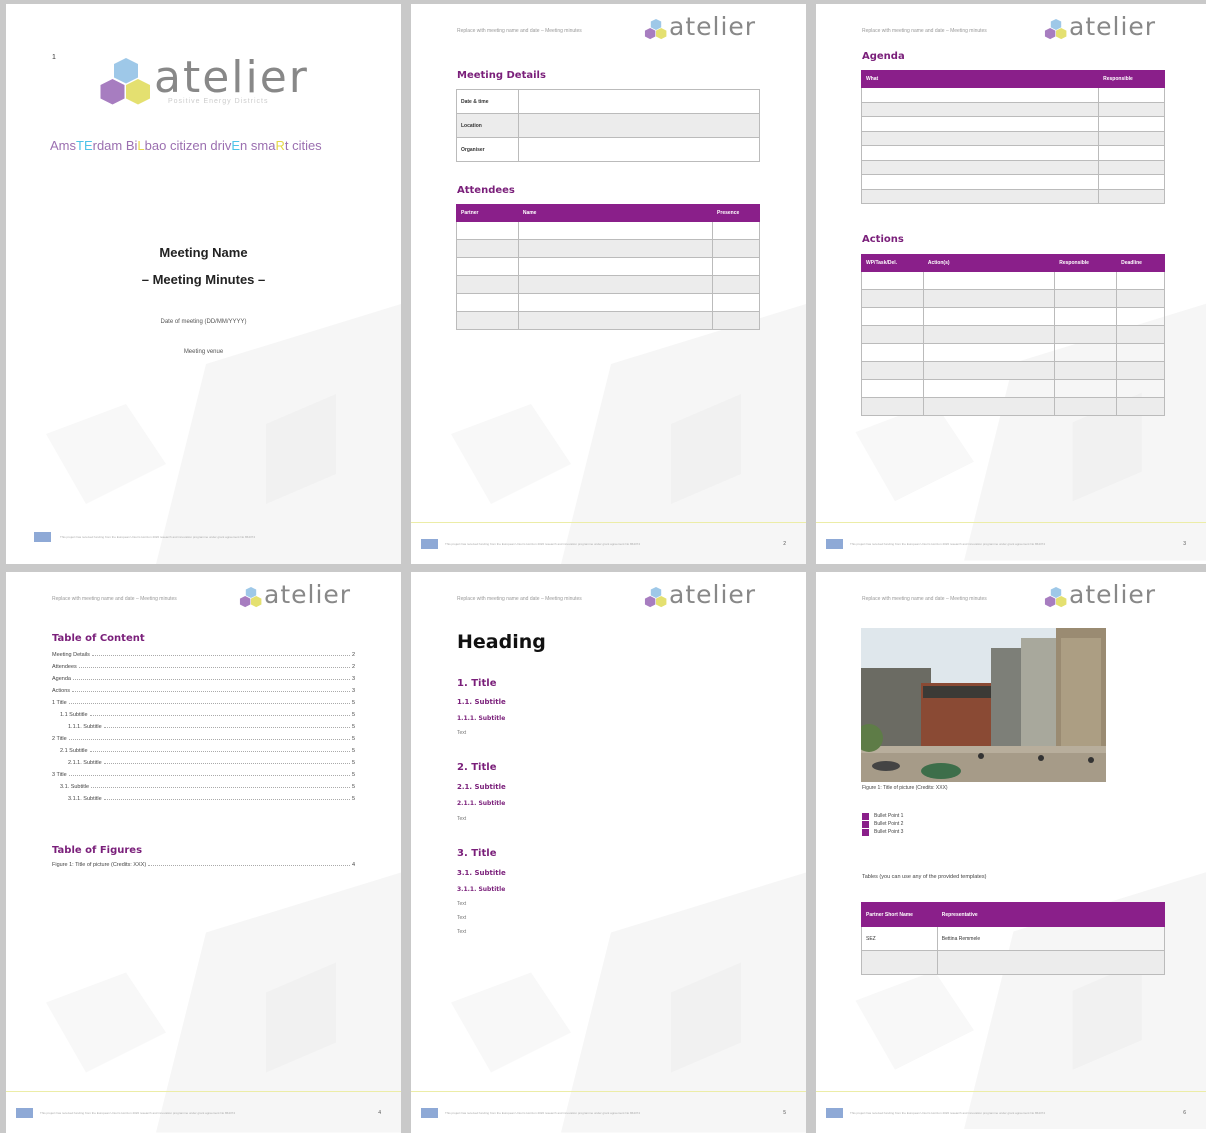 This screenshot has height=1133, width=1206. What do you see at coordinates (61, 679) in the screenshot?
I see `toc-entry-title: Agenda` at bounding box center [61, 679].